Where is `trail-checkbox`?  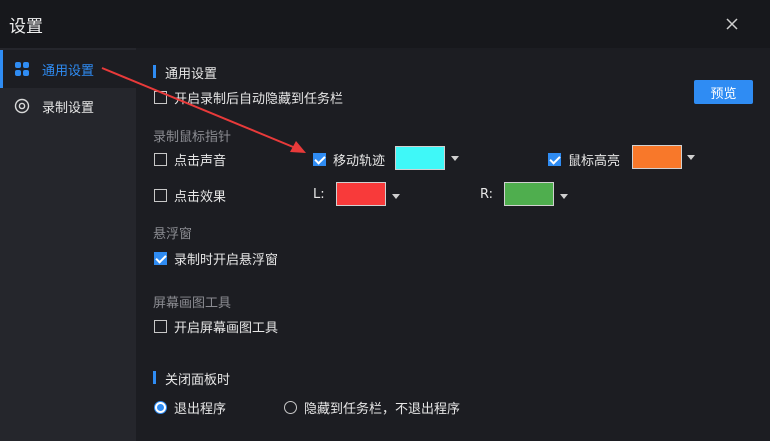 trail-checkbox is located at coordinates (319, 159).